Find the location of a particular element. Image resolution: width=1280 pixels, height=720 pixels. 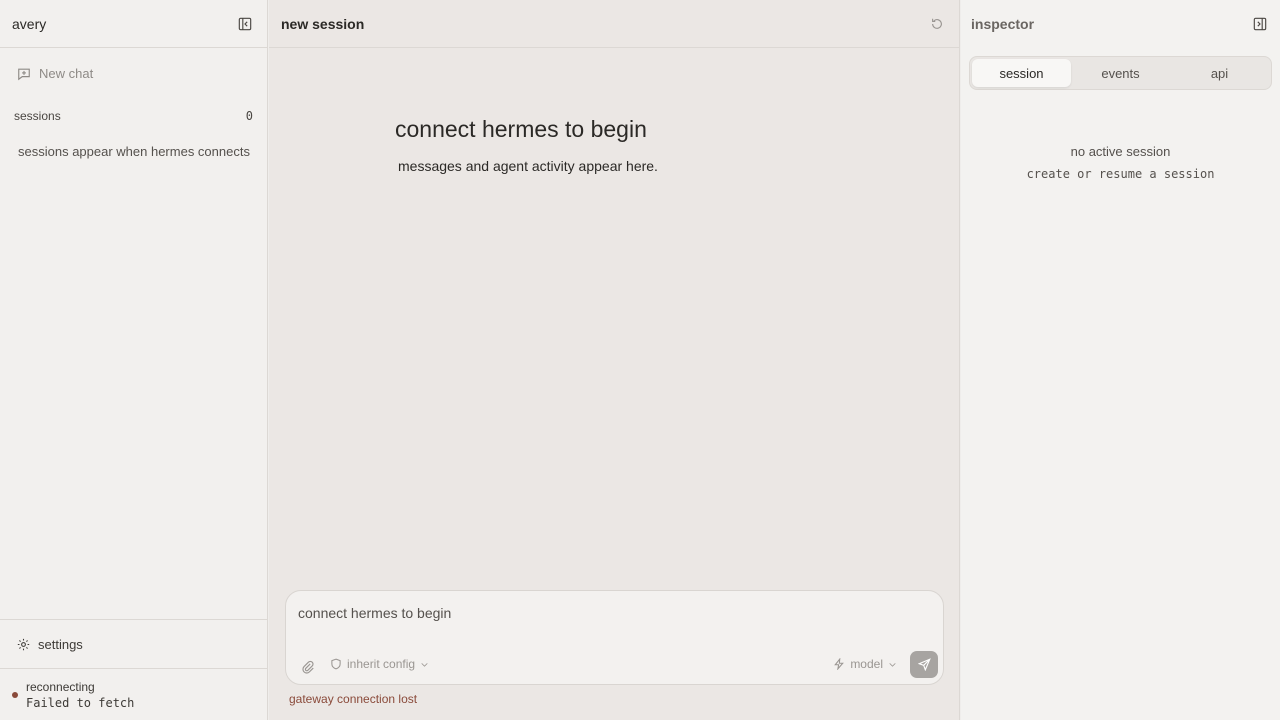

sessions-count: 0 is located at coordinates (249, 116).